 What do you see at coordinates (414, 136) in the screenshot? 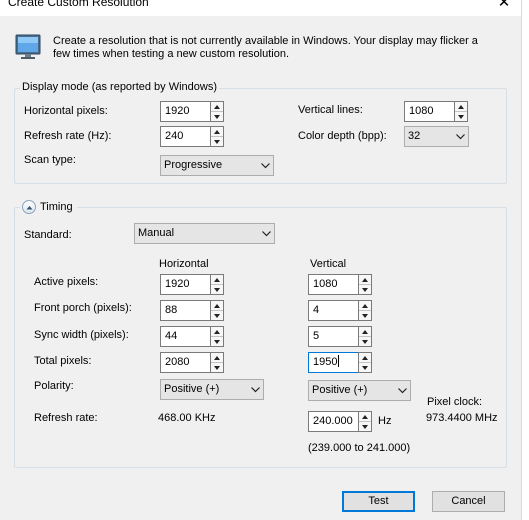
I see `color-depth-value: 32` at bounding box center [414, 136].